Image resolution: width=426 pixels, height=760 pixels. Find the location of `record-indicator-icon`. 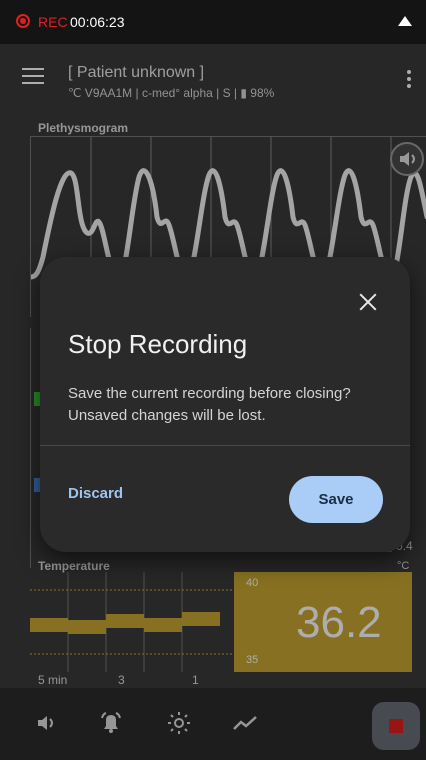

record-indicator-icon is located at coordinates (23, 21).